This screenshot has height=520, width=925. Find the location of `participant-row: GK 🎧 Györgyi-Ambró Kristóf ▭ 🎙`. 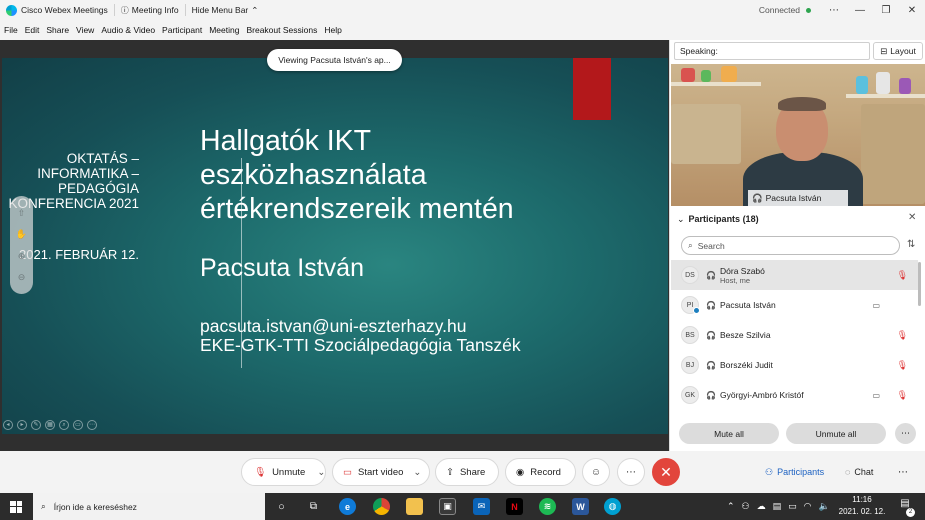

participant-row: GK 🎧 Györgyi-Ambró Kristóf ▭ 🎙 is located at coordinates (794, 395).